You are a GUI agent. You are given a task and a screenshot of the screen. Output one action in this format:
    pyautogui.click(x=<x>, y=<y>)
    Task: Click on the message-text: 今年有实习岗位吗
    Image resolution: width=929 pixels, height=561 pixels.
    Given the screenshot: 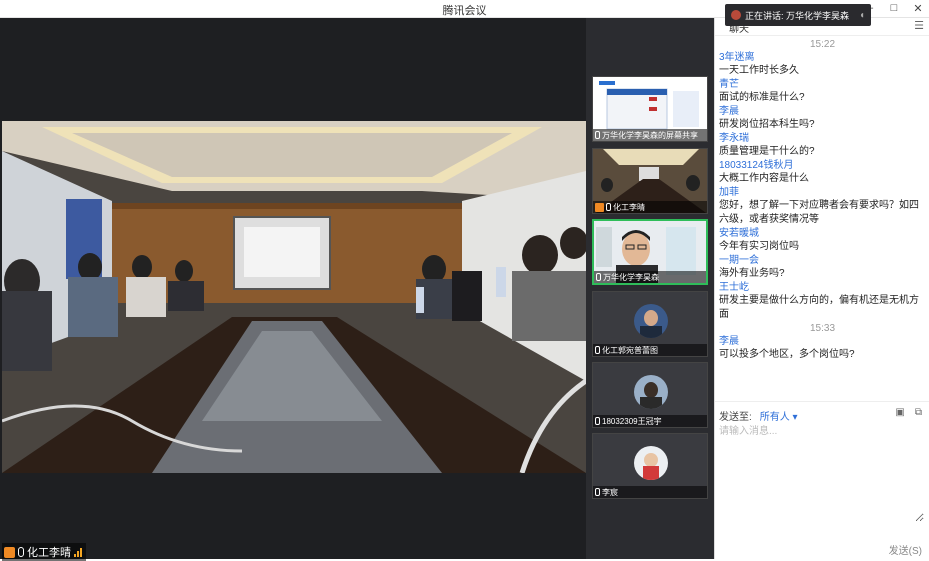 What is the action you would take?
    pyautogui.click(x=759, y=246)
    